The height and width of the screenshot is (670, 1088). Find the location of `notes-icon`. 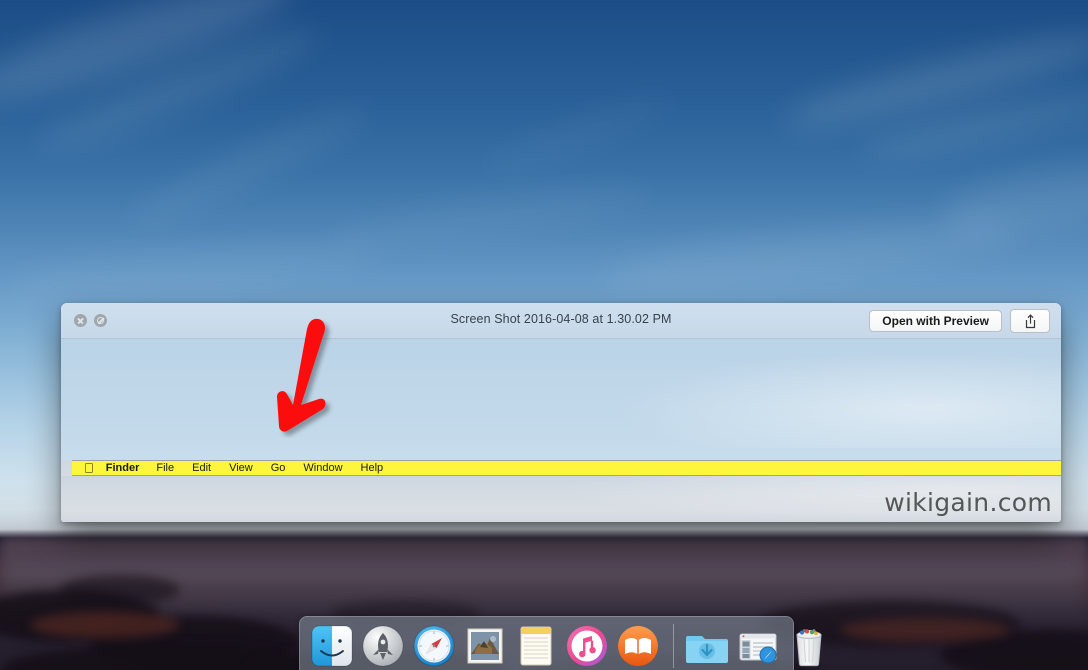

notes-icon is located at coordinates (536, 646).